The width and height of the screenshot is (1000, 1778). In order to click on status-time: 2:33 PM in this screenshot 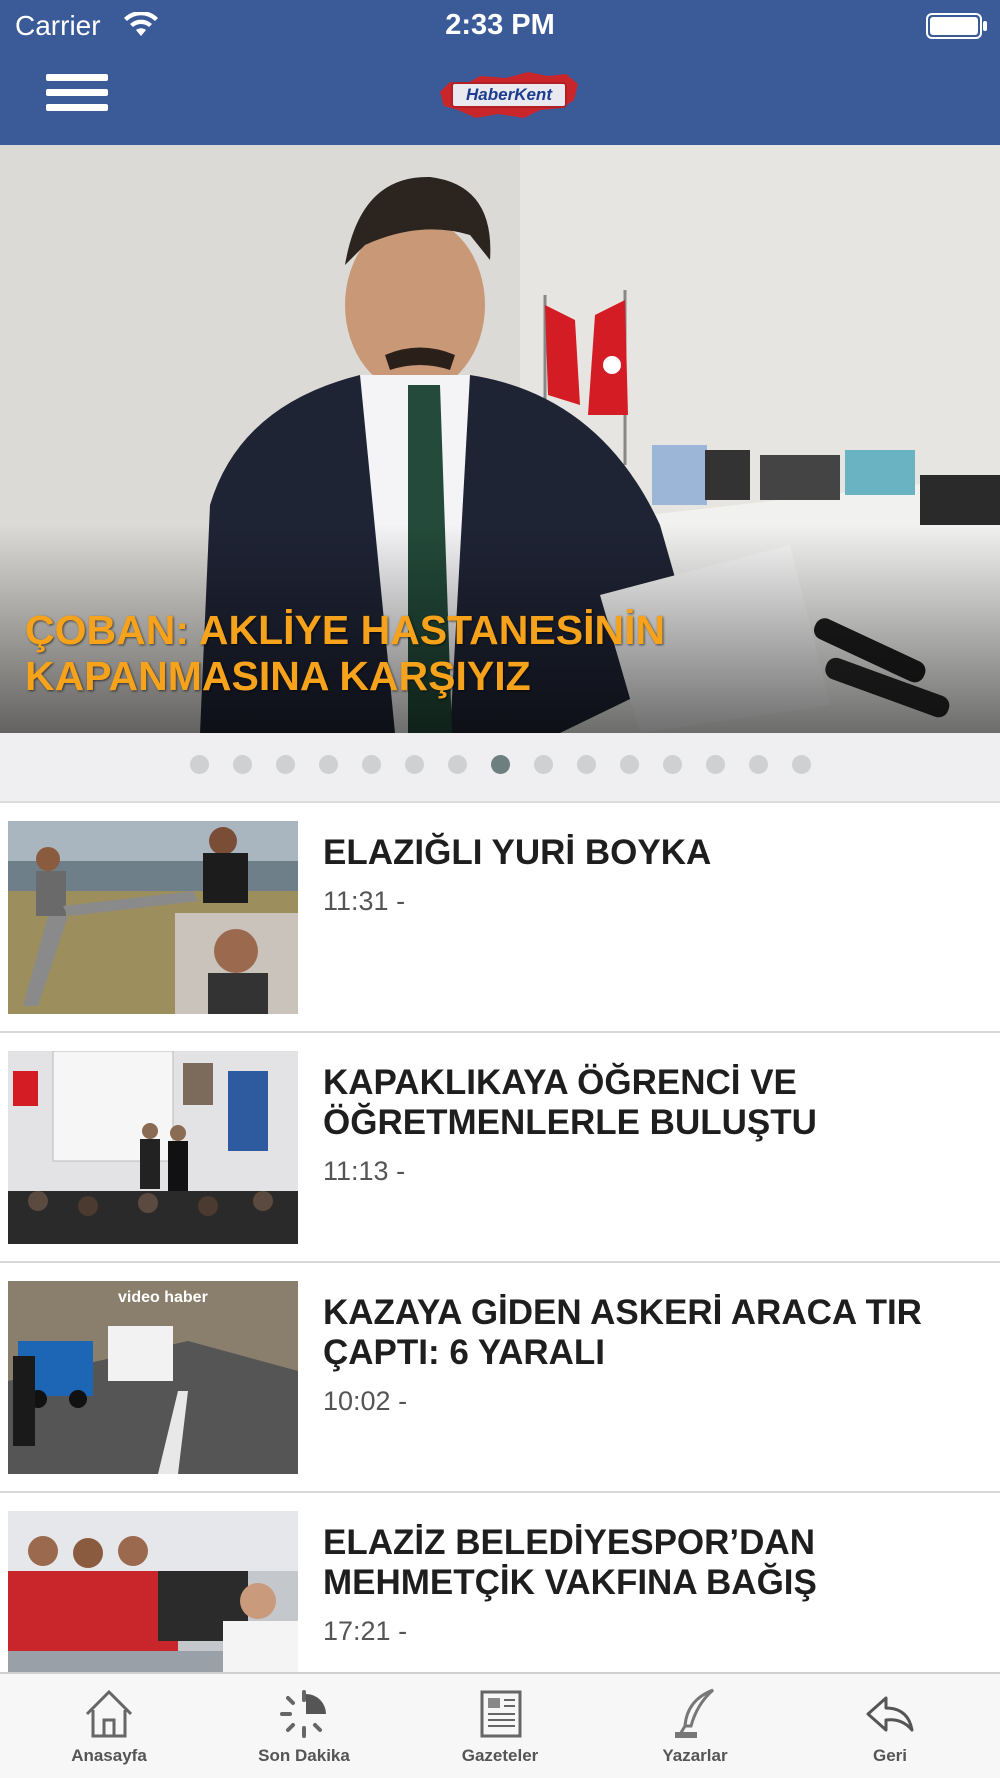, I will do `click(500, 25)`.